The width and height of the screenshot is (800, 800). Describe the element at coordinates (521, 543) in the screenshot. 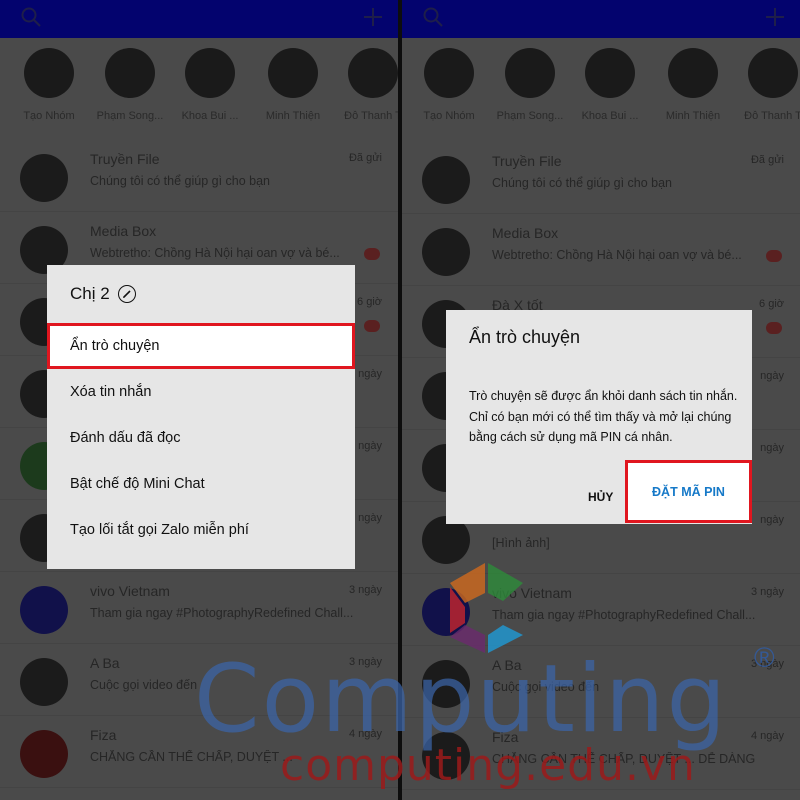

I see `chat-preview: [Hình ảnh]` at that location.